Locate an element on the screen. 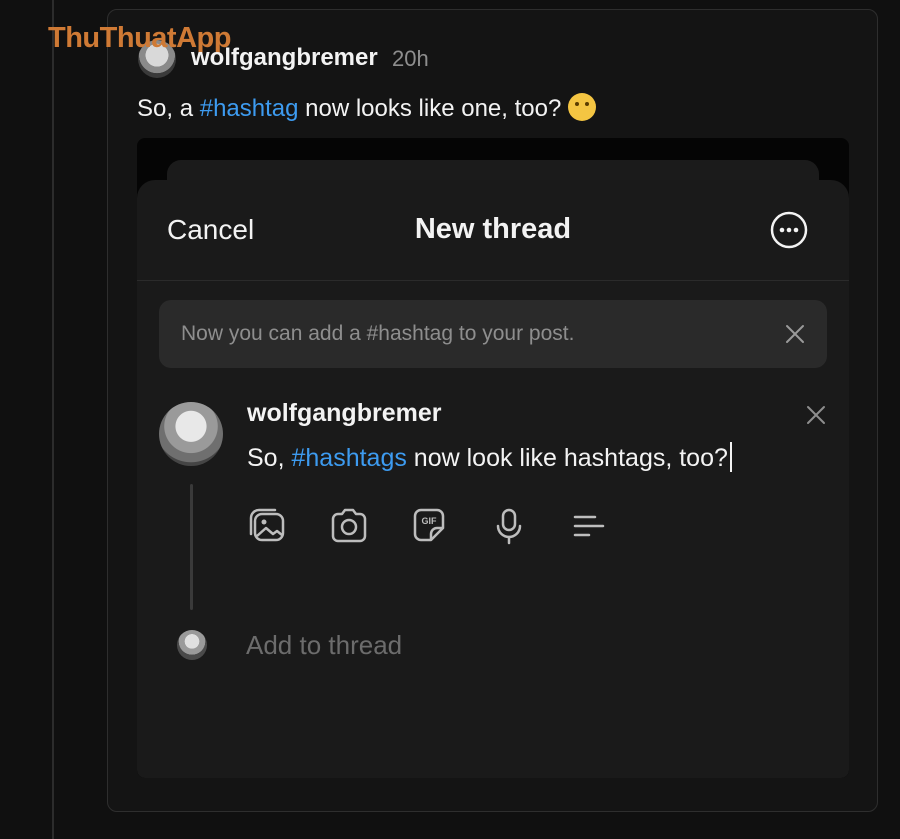  composer-text-end: now look like hashtags, too? is located at coordinates (567, 458).